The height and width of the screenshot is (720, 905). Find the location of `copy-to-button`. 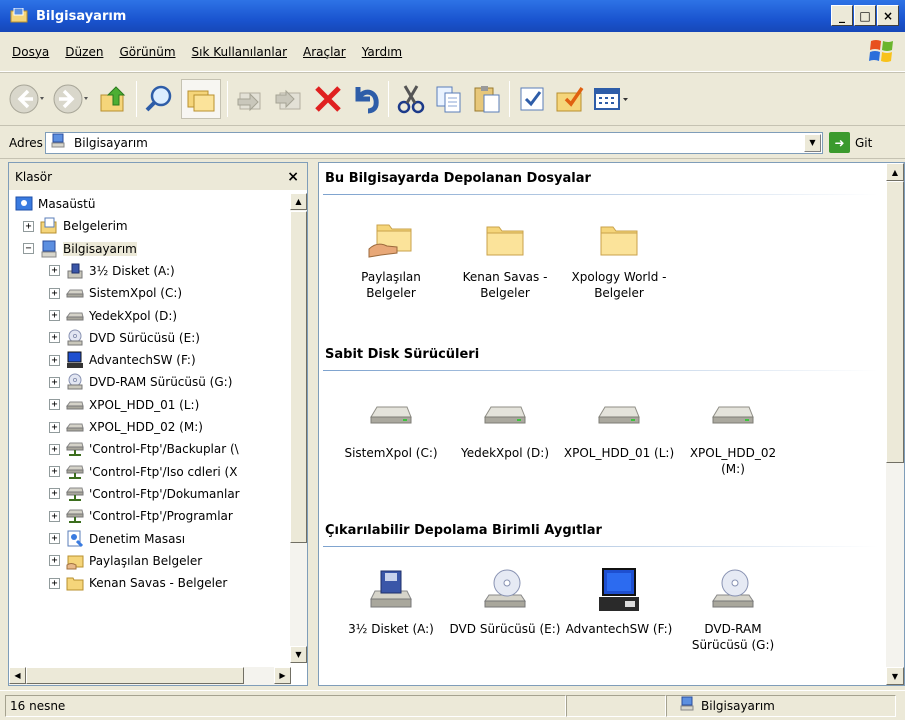

copy-to-button is located at coordinates (288, 99).